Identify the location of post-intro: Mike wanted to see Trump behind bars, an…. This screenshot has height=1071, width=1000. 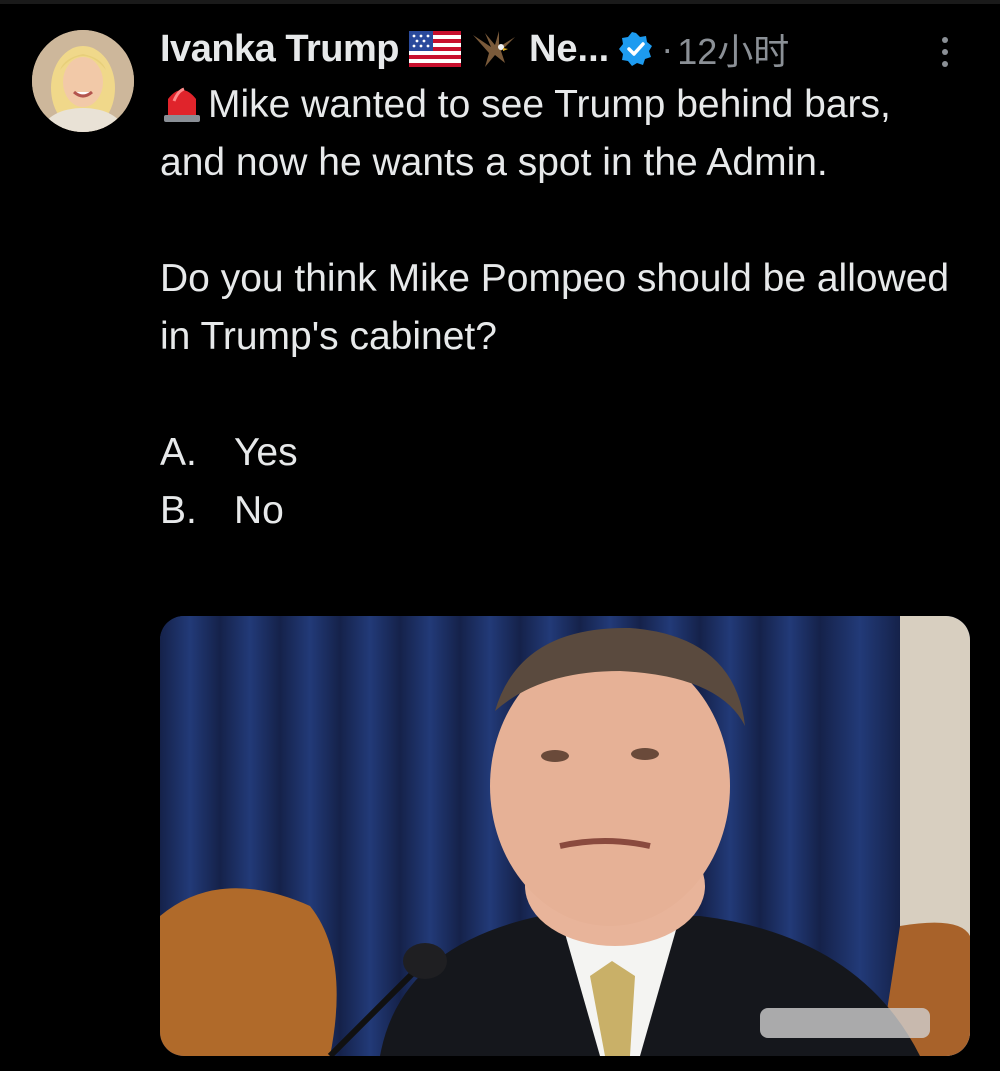
(560, 134).